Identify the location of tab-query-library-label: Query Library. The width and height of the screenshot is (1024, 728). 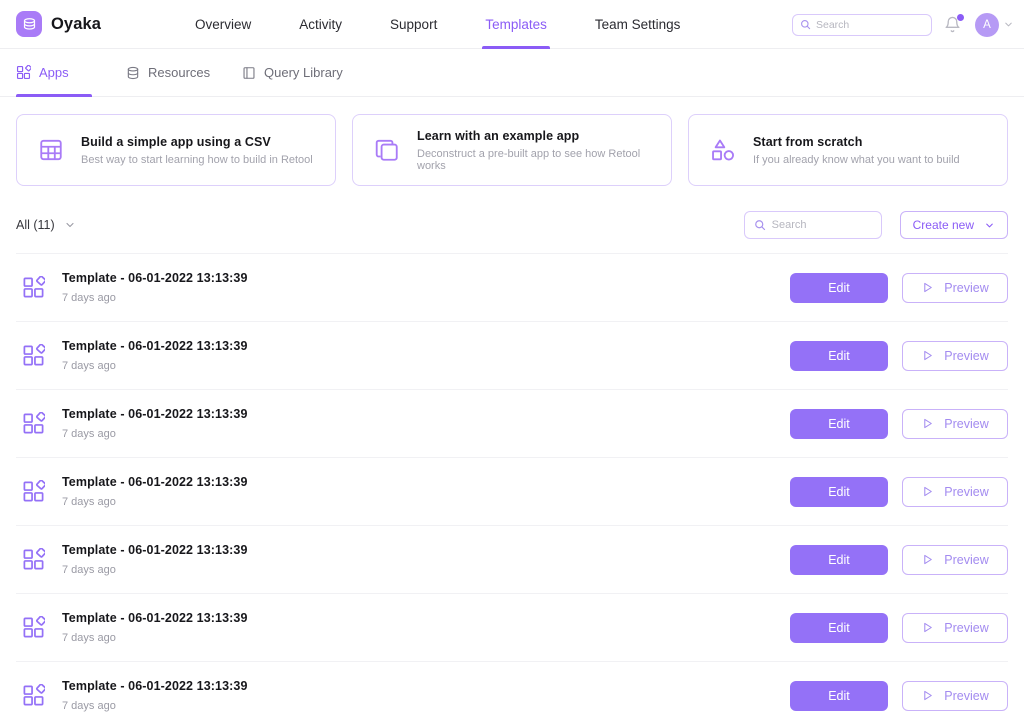
(303, 72).